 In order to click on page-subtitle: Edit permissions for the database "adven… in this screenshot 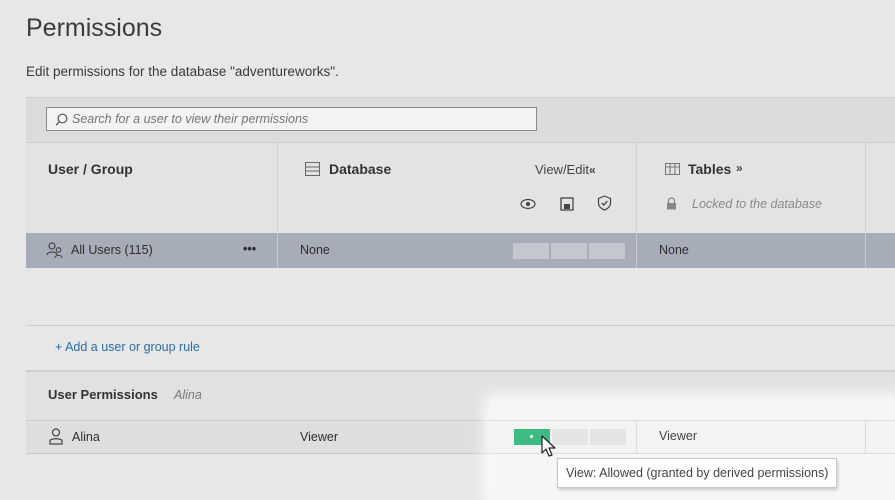, I will do `click(182, 71)`.